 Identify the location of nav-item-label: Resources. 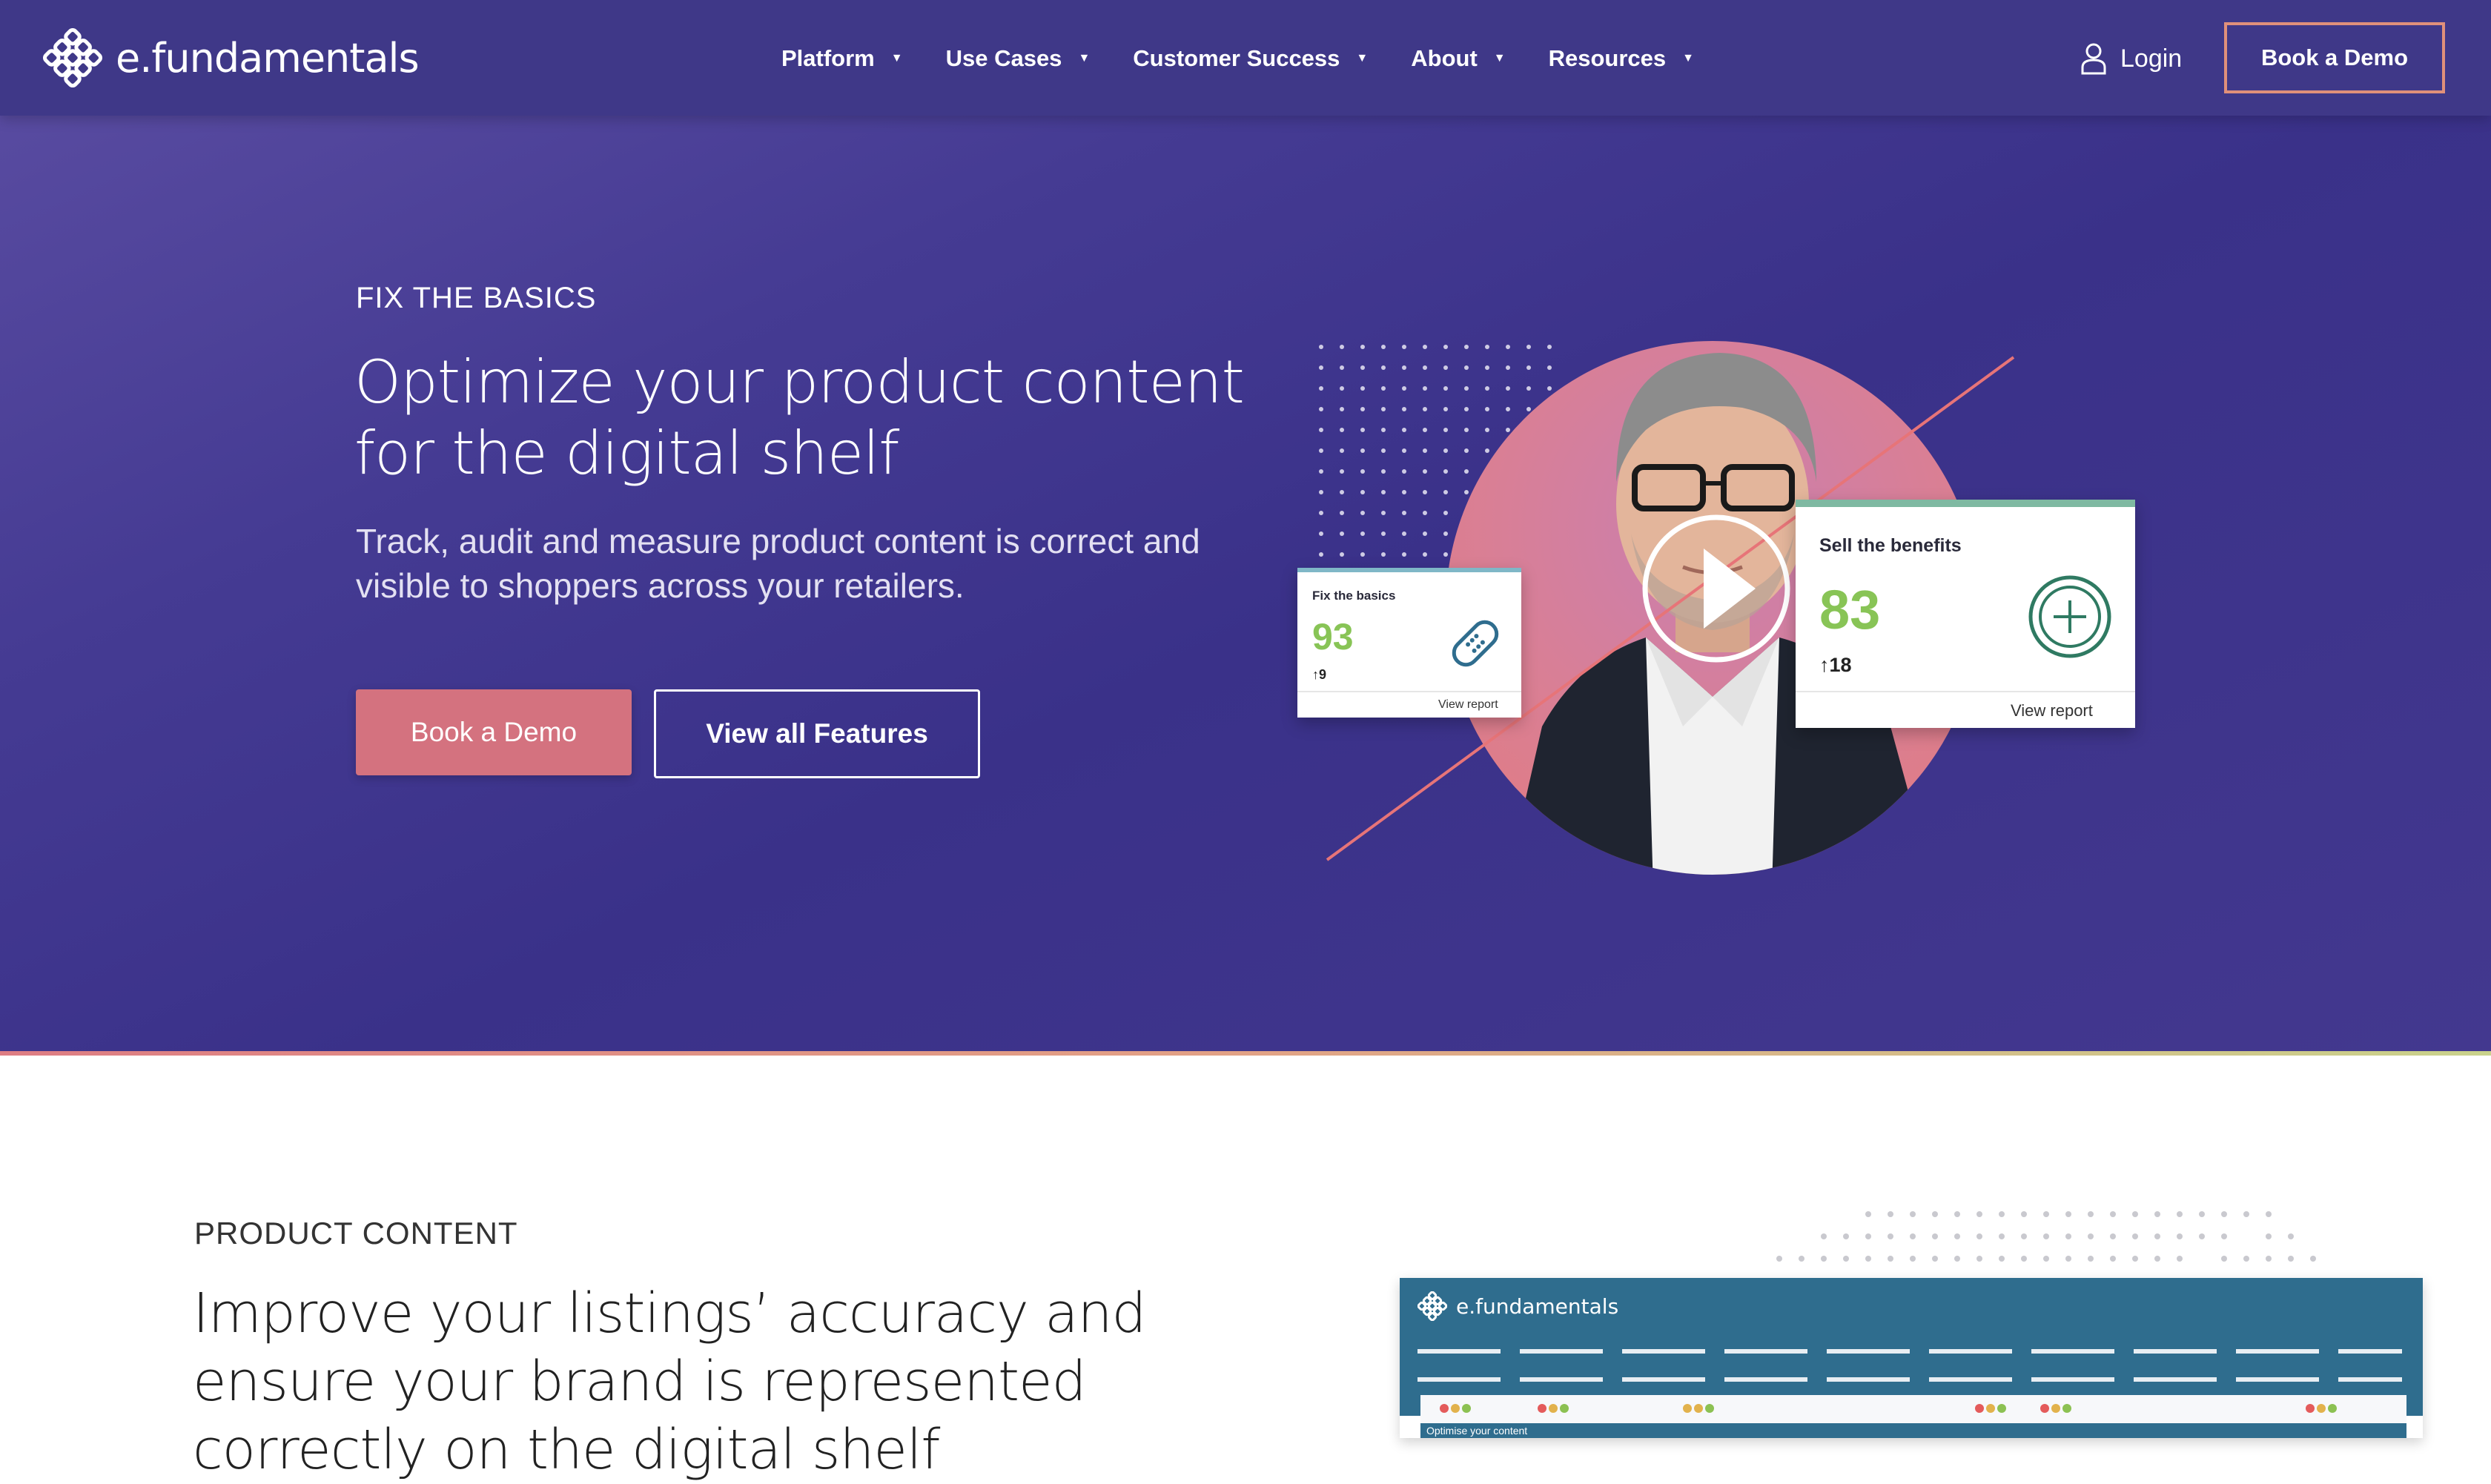
(1607, 58).